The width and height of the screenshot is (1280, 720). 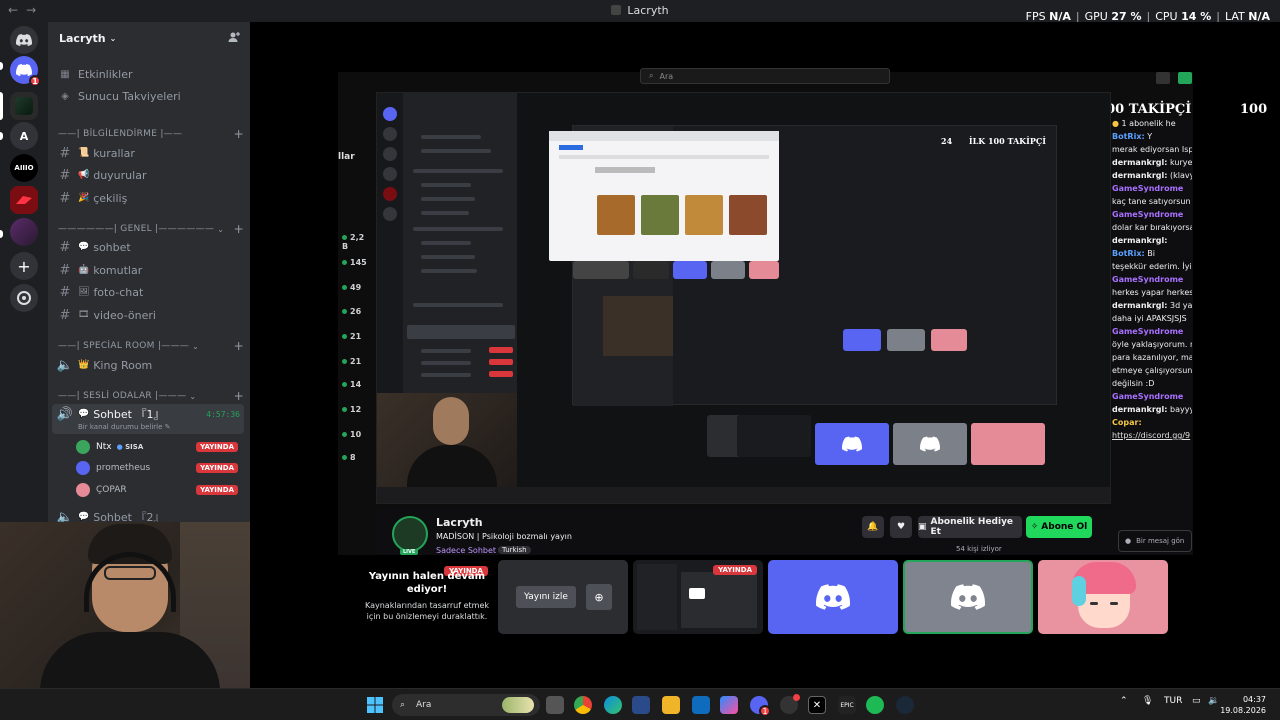 What do you see at coordinates (84, 315) in the screenshot?
I see `film-icon: 🎞` at bounding box center [84, 315].